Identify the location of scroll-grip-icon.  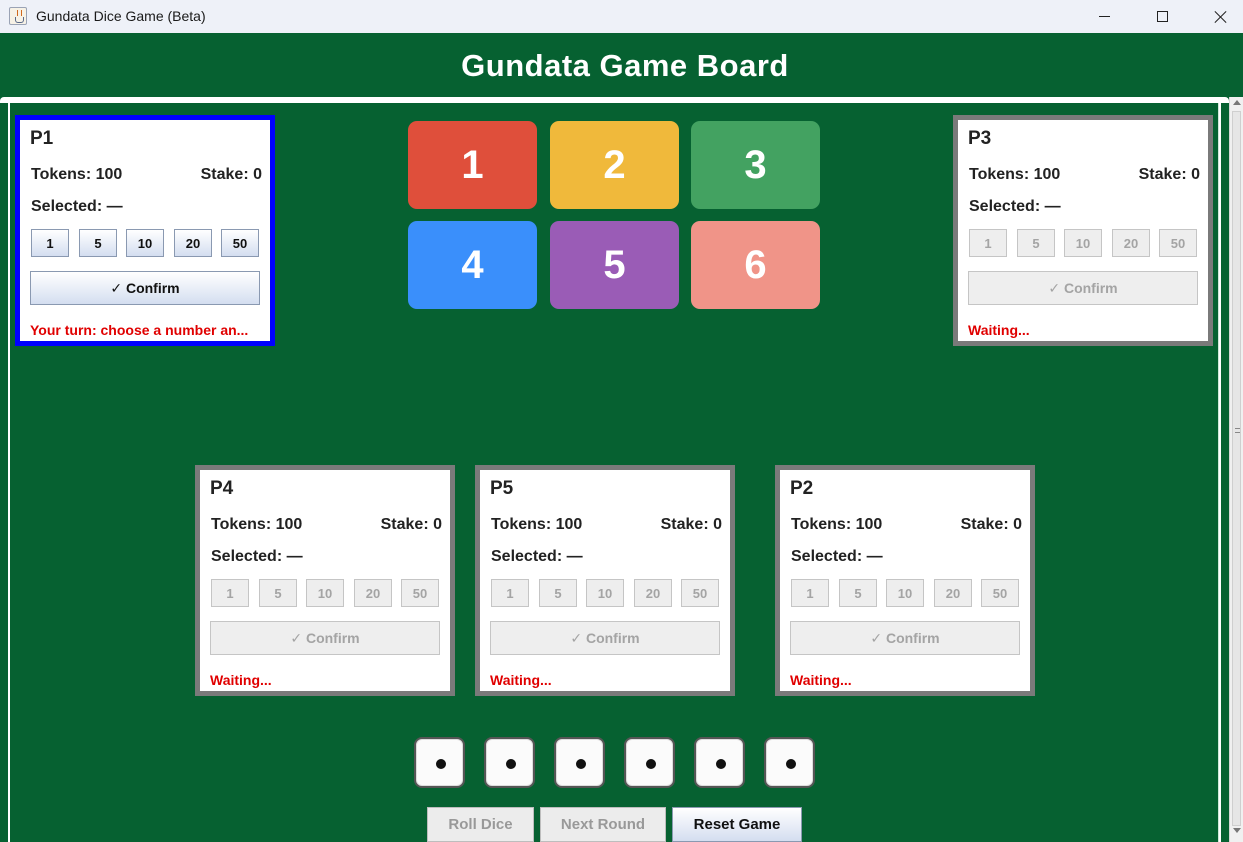
(1237, 430).